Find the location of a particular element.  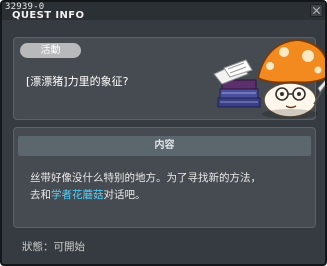

status-row: 狀態：可開始 is located at coordinates (53, 246).